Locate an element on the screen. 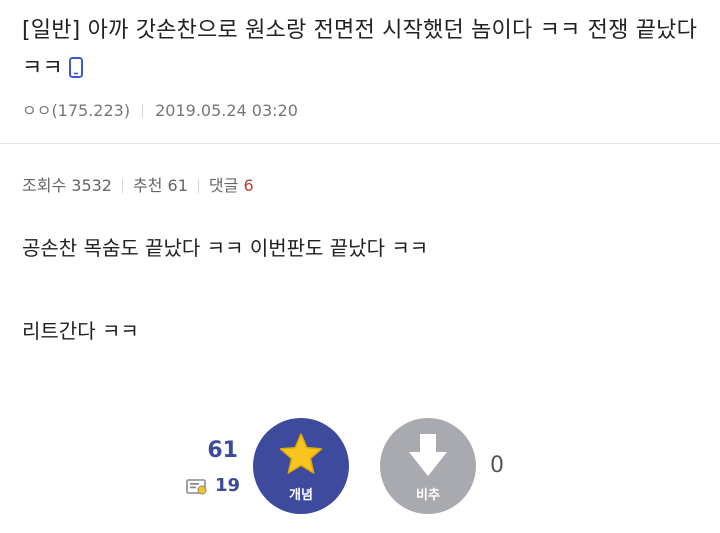  recommend-button-label: 개념 is located at coordinates (301, 495).